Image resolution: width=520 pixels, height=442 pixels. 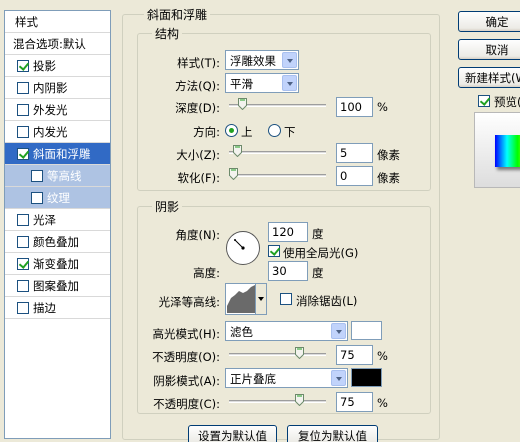 What do you see at coordinates (233, 174) in the screenshot?
I see `soften-slider-thumb` at bounding box center [233, 174].